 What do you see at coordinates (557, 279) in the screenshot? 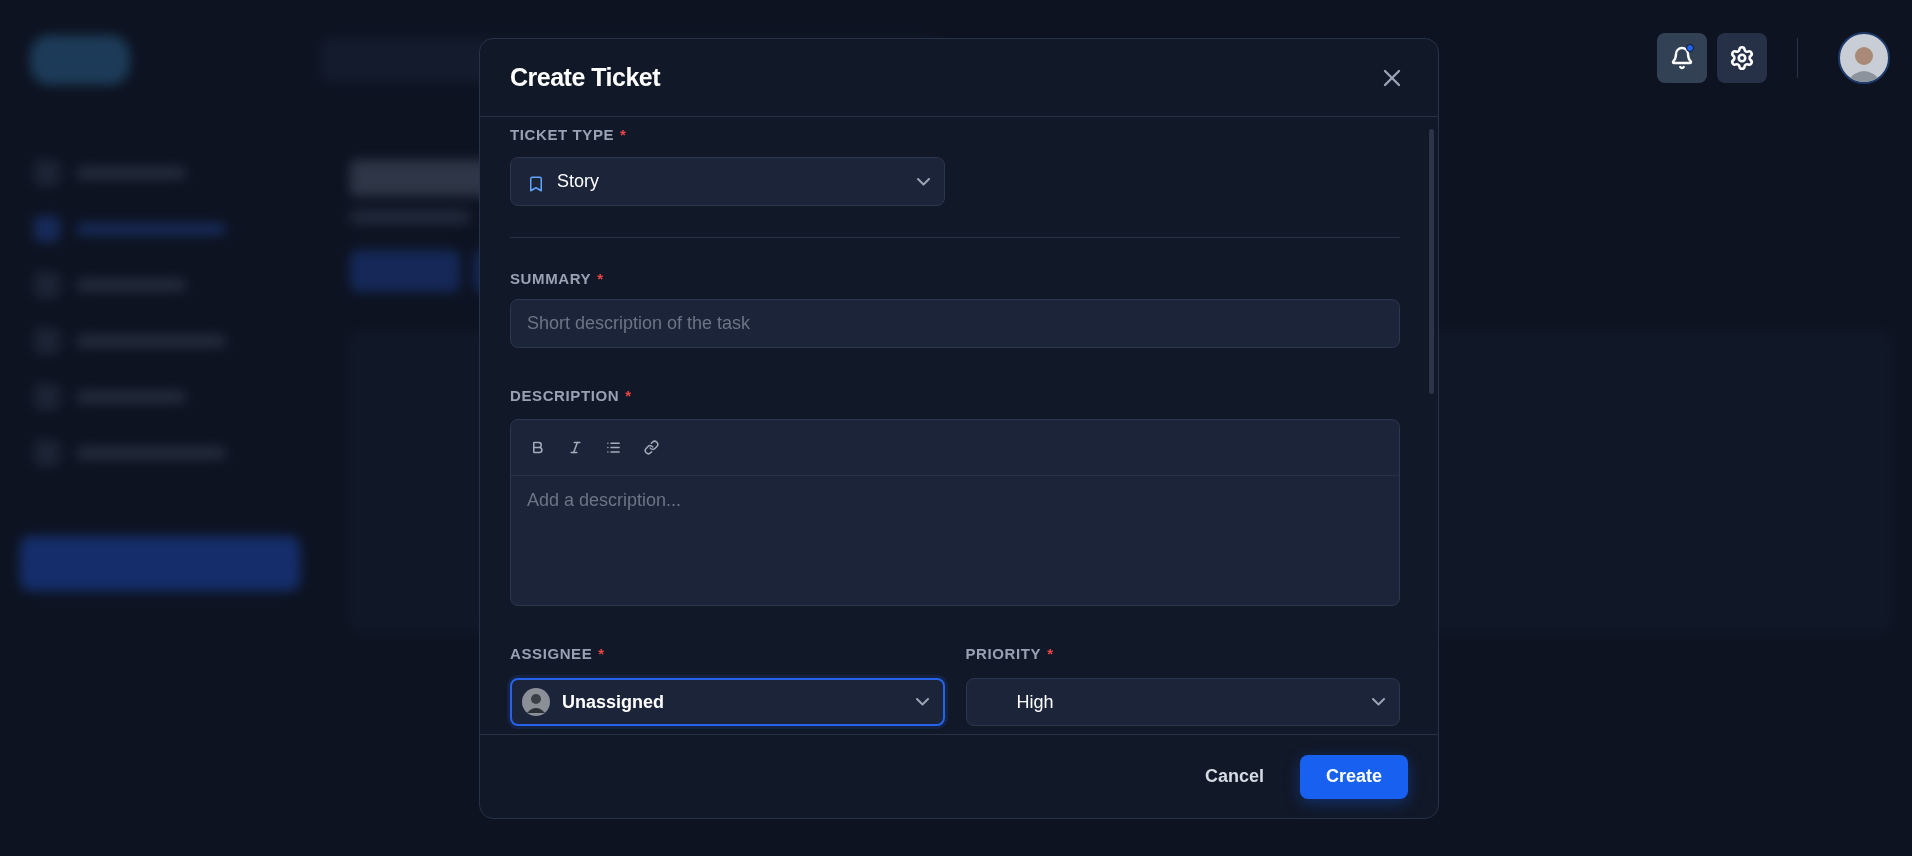
I see `field-label: SUMMARY *` at bounding box center [557, 279].